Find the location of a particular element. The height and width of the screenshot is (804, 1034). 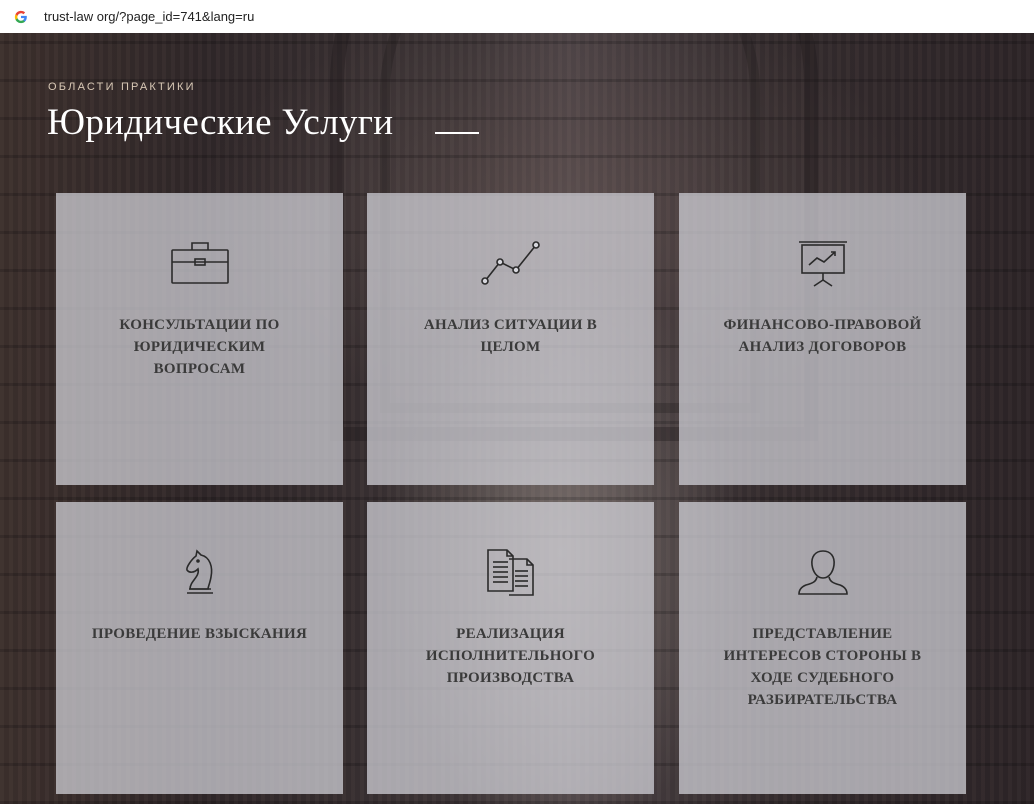

service-card-label: РЕАЛИЗАЦИЯ ИСПОЛНИТЕЛЬНОГО ПРОИЗВОДСТВА is located at coordinates (510, 656).